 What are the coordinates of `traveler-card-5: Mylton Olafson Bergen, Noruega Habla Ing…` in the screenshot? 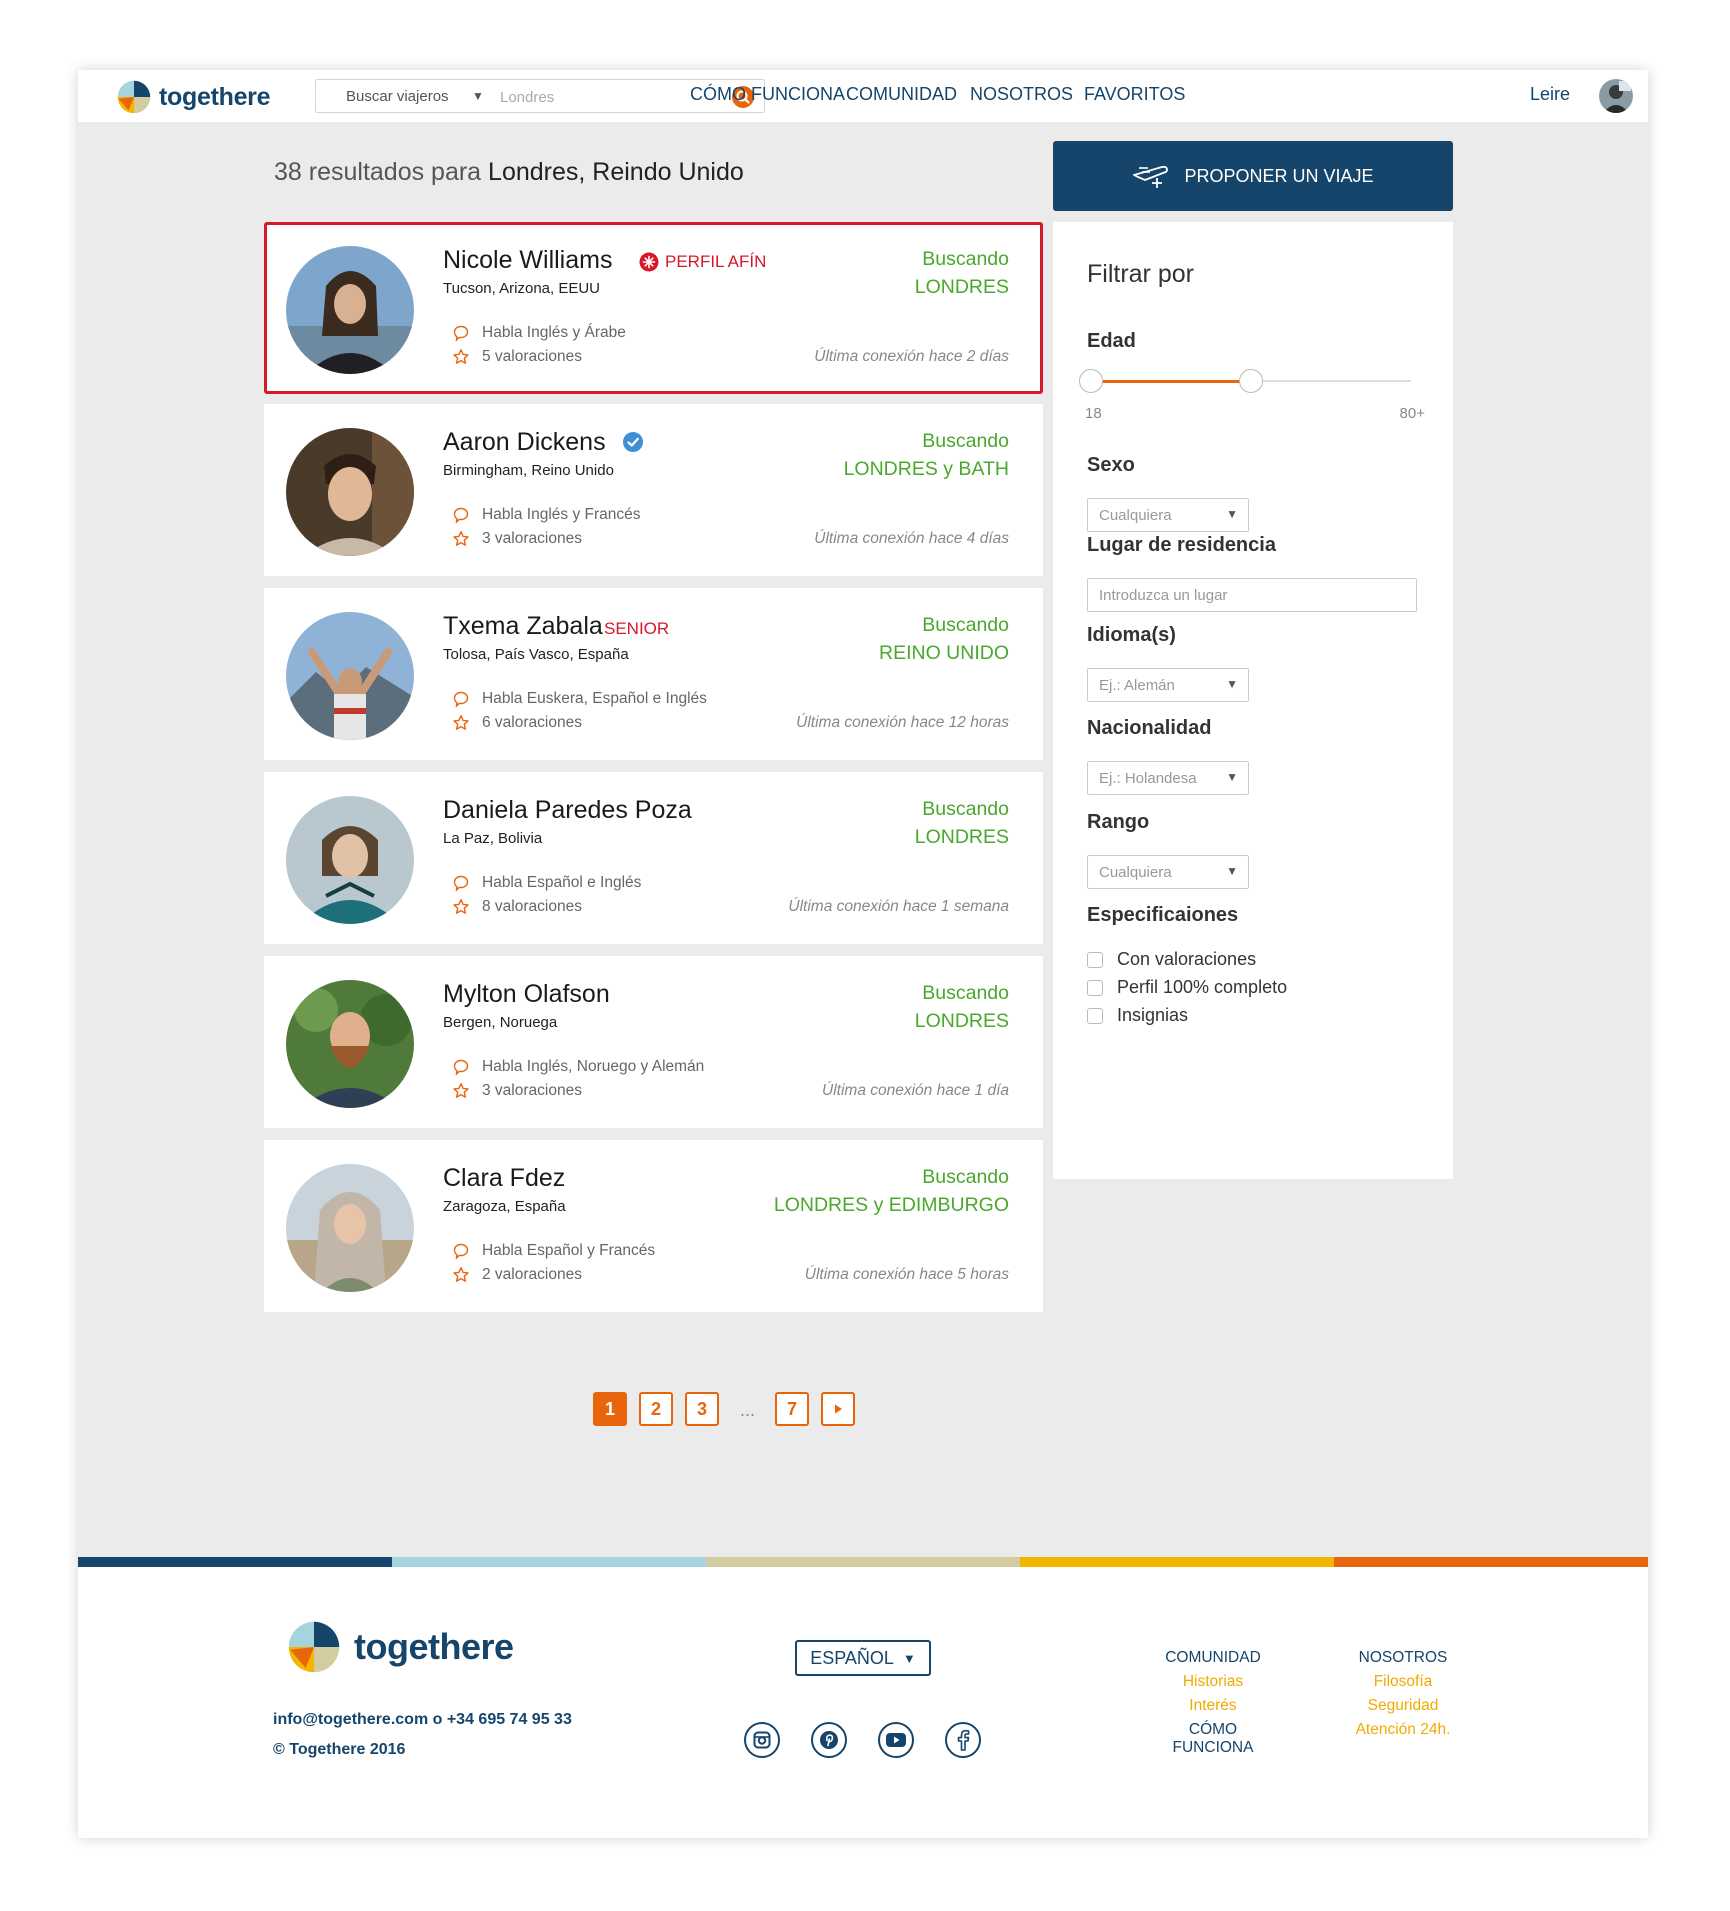 It's located at (653, 1042).